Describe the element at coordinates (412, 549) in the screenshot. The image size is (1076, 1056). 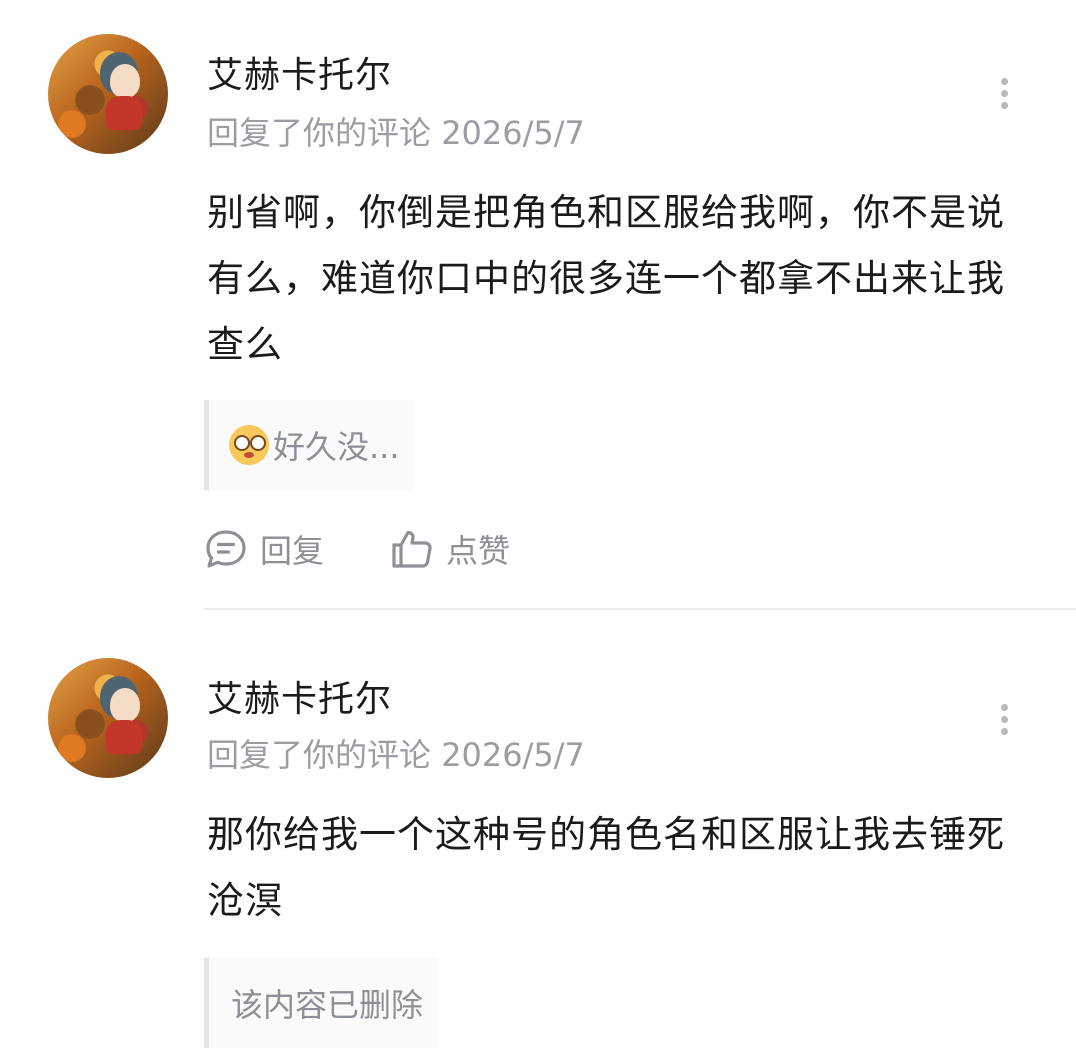
I see `thumbs-up-icon` at that location.